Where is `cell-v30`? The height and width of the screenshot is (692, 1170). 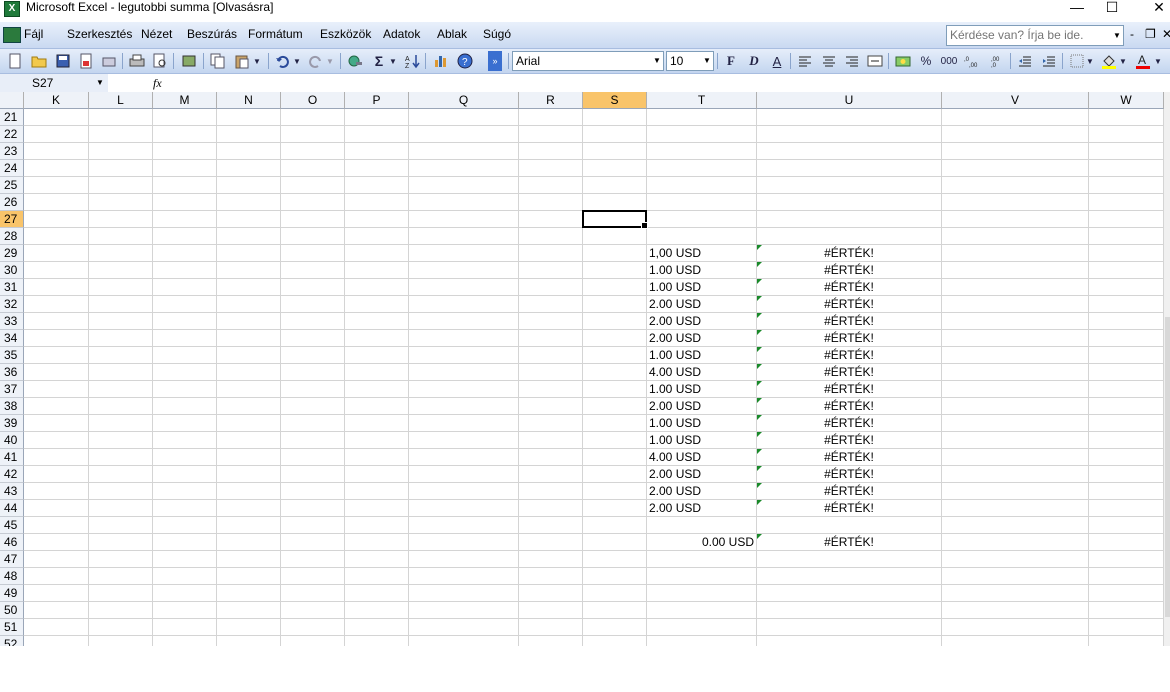
cell-v30 is located at coordinates (1015, 270).